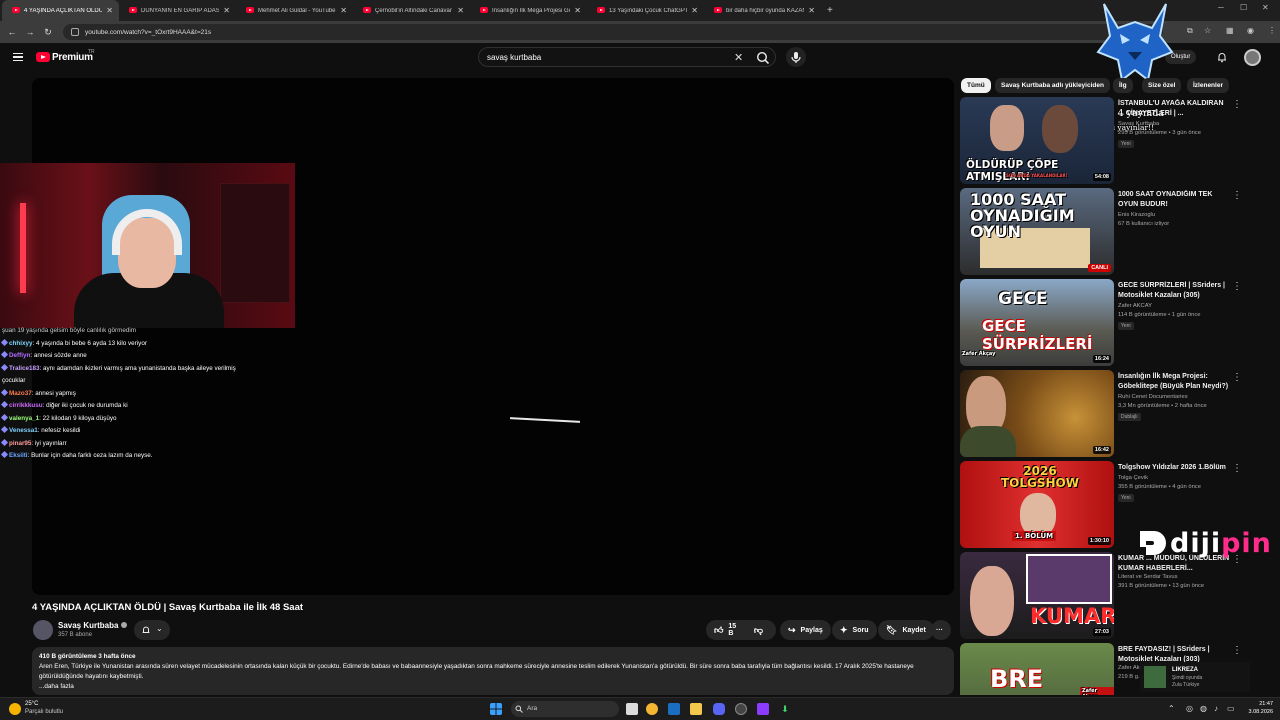  Describe the element at coordinates (1207, 30) in the screenshot. I see `bookmark-star-icon: ☆` at that location.